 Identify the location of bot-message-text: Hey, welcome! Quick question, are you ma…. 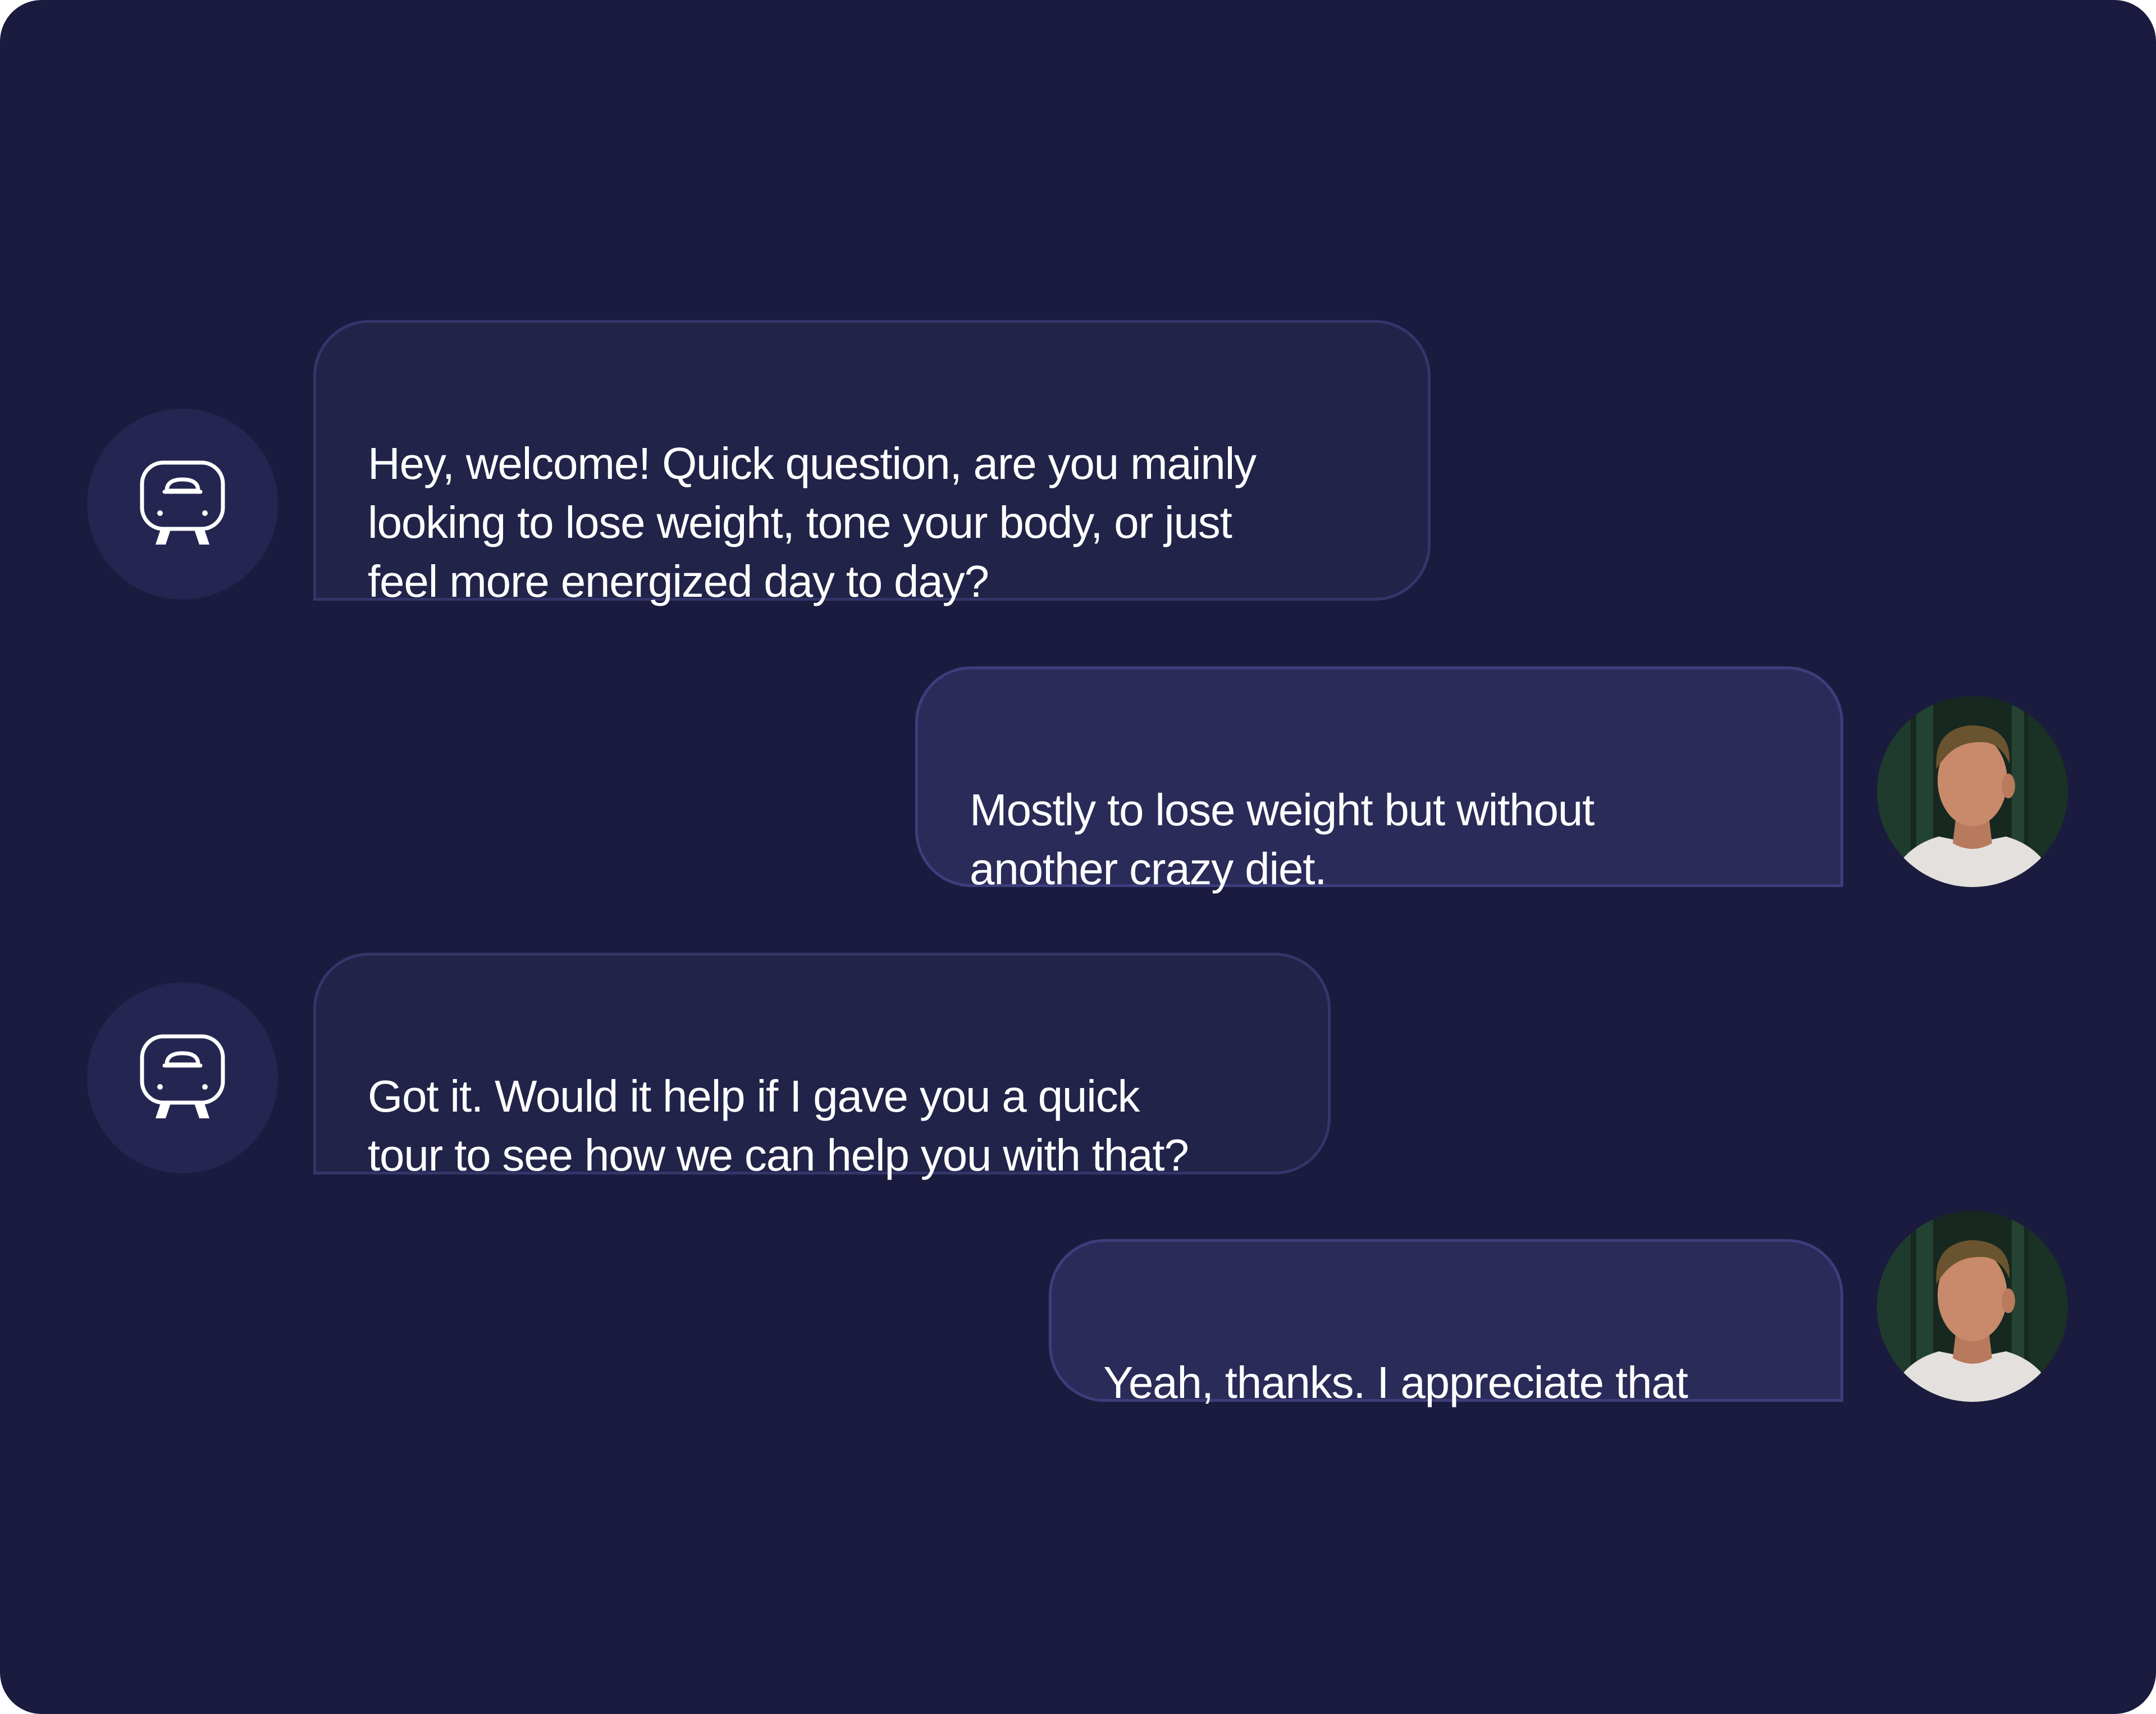
(812, 522).